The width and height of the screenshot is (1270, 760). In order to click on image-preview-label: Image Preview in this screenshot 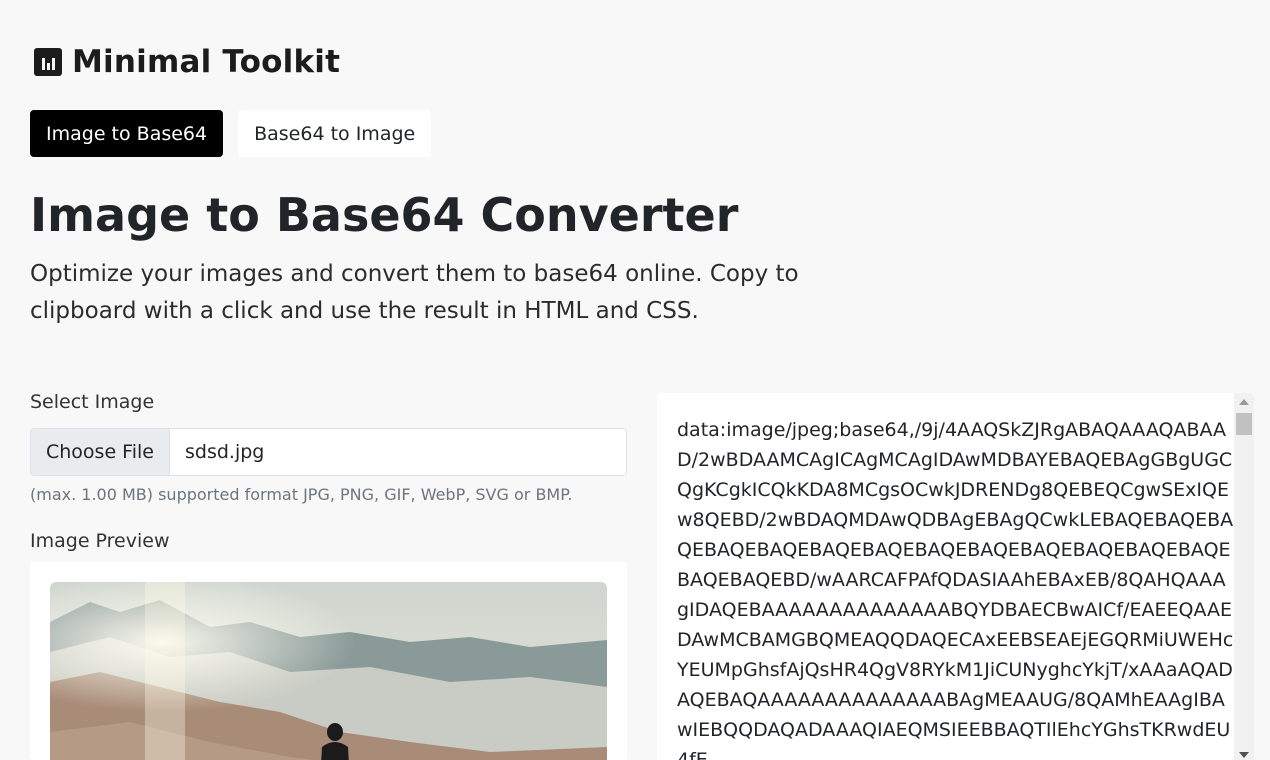, I will do `click(100, 541)`.